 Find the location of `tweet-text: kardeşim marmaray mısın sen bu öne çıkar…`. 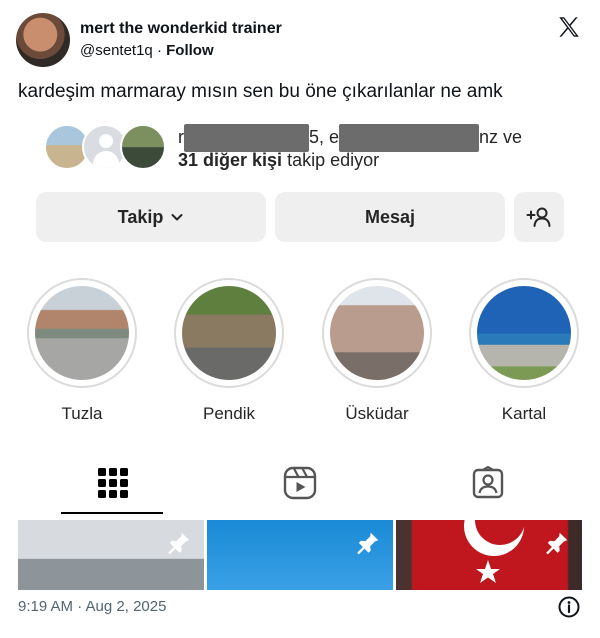

tweet-text: kardeşim marmaray mısın sen bu öne çıkar… is located at coordinates (260, 91).